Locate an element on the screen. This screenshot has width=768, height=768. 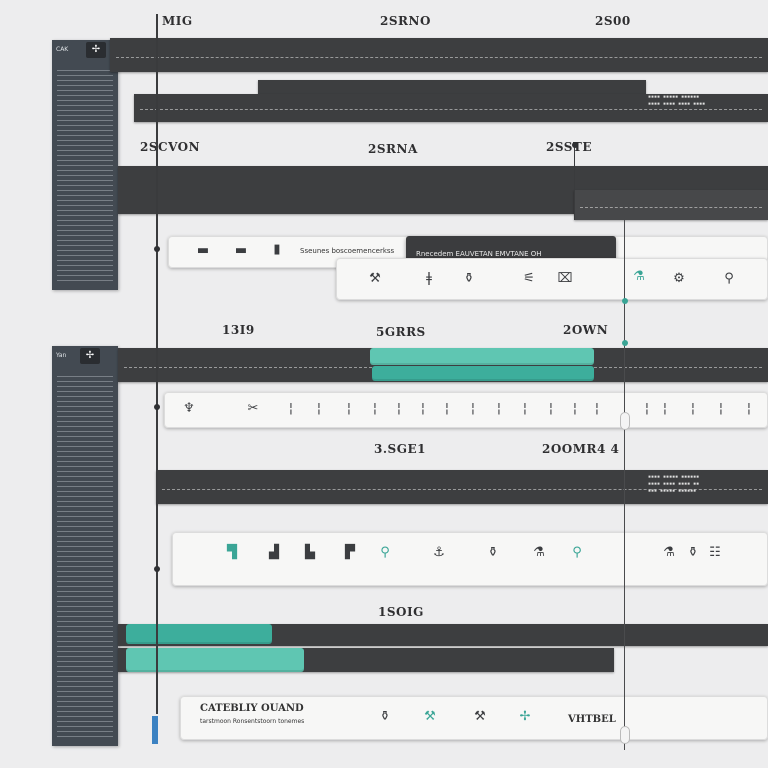
footer-right-label: VHTBEL is located at coordinates (592, 719).